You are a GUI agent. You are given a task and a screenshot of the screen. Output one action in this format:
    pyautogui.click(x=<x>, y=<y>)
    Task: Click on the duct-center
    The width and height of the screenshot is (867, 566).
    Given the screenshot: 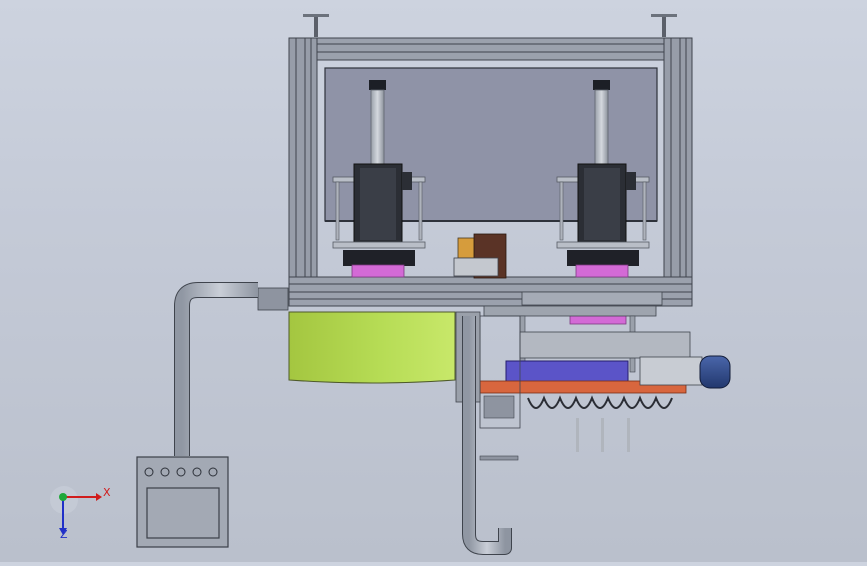 What is the action you would take?
    pyautogui.click(x=487, y=435)
    